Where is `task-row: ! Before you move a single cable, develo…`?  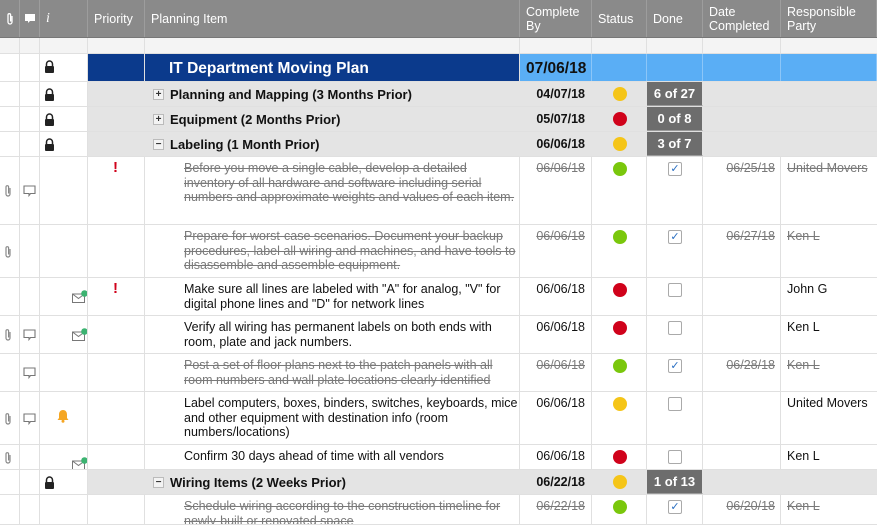
task-row: ! Before you move a single cable, develo… is located at coordinates (438, 191).